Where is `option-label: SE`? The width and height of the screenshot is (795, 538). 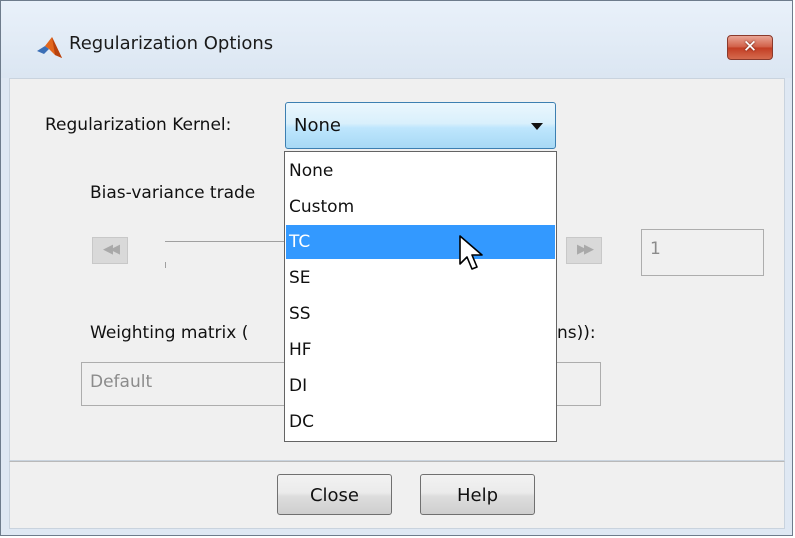
option-label: SE is located at coordinates (300, 278).